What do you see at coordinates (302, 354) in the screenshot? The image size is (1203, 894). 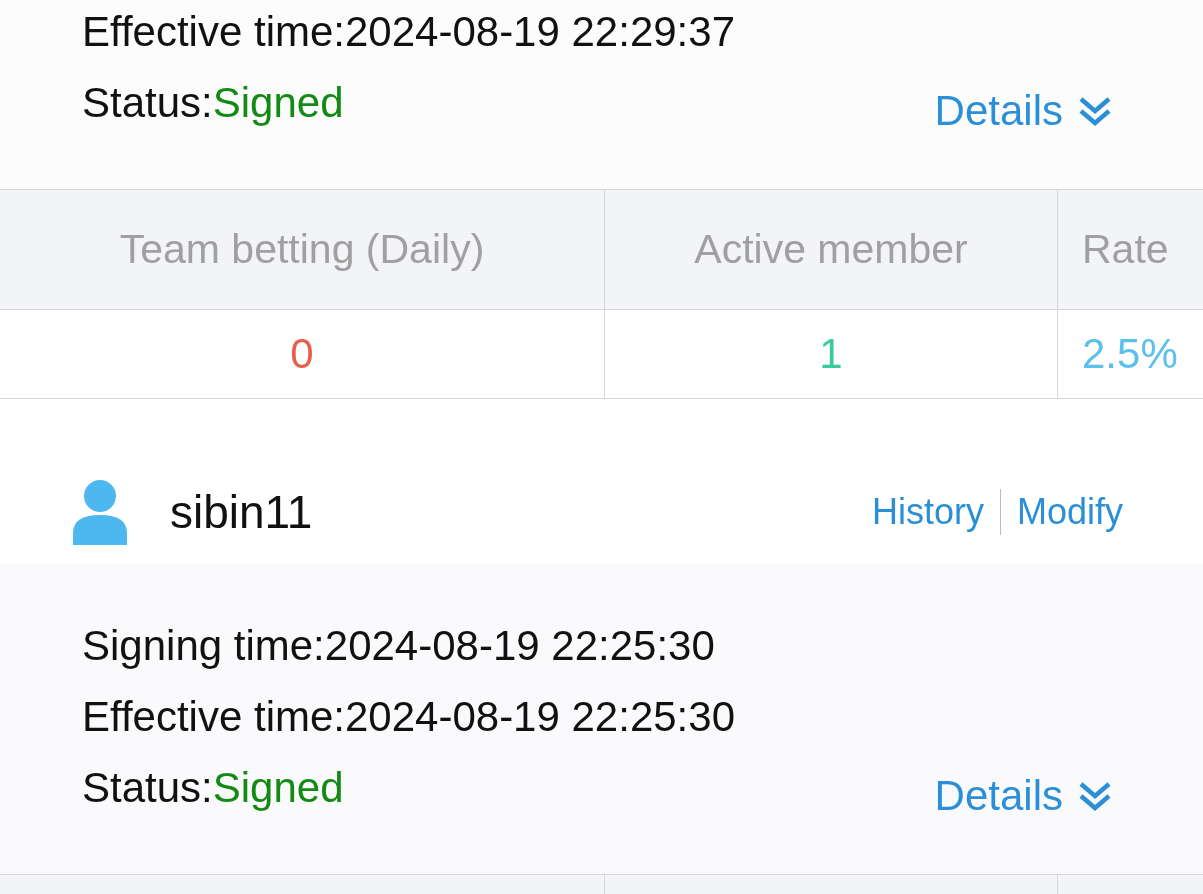 I see `table-cell: 0` at bounding box center [302, 354].